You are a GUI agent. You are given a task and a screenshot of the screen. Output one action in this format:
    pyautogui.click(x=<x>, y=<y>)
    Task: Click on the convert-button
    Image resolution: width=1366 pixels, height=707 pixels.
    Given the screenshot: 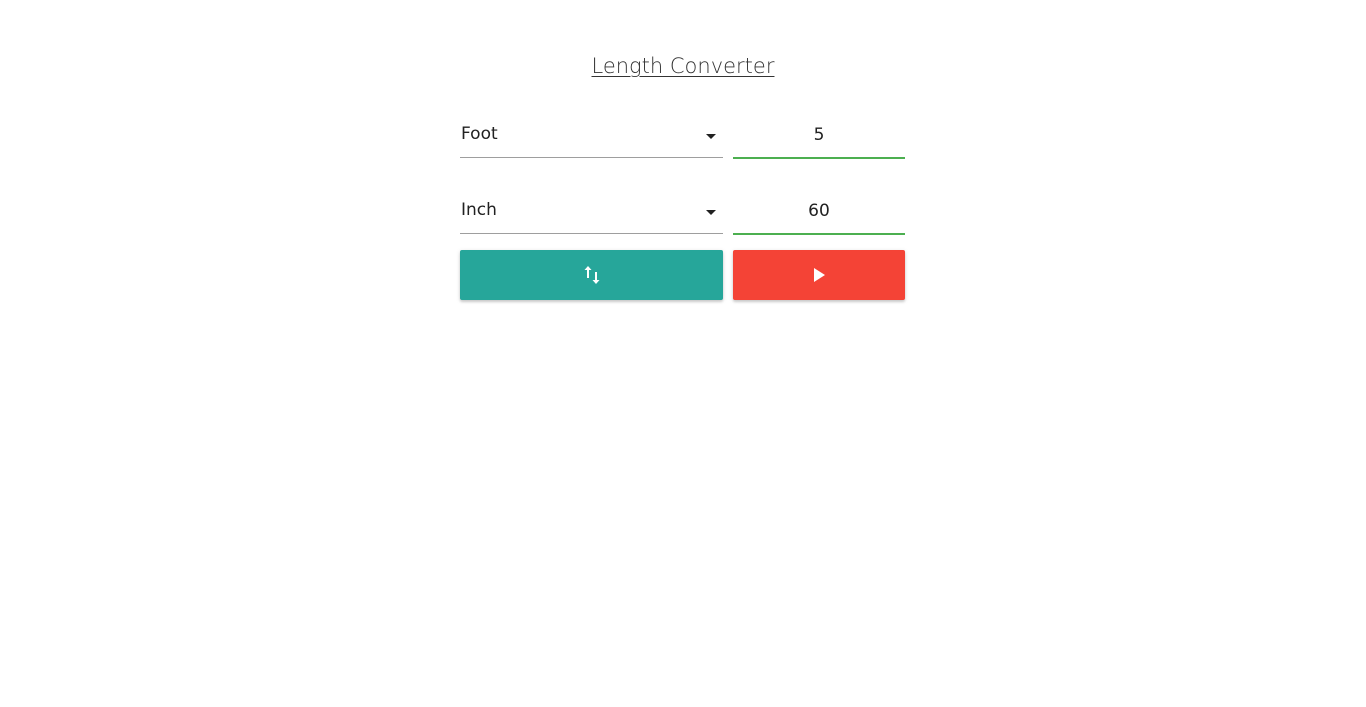 What is the action you would take?
    pyautogui.click(x=819, y=275)
    